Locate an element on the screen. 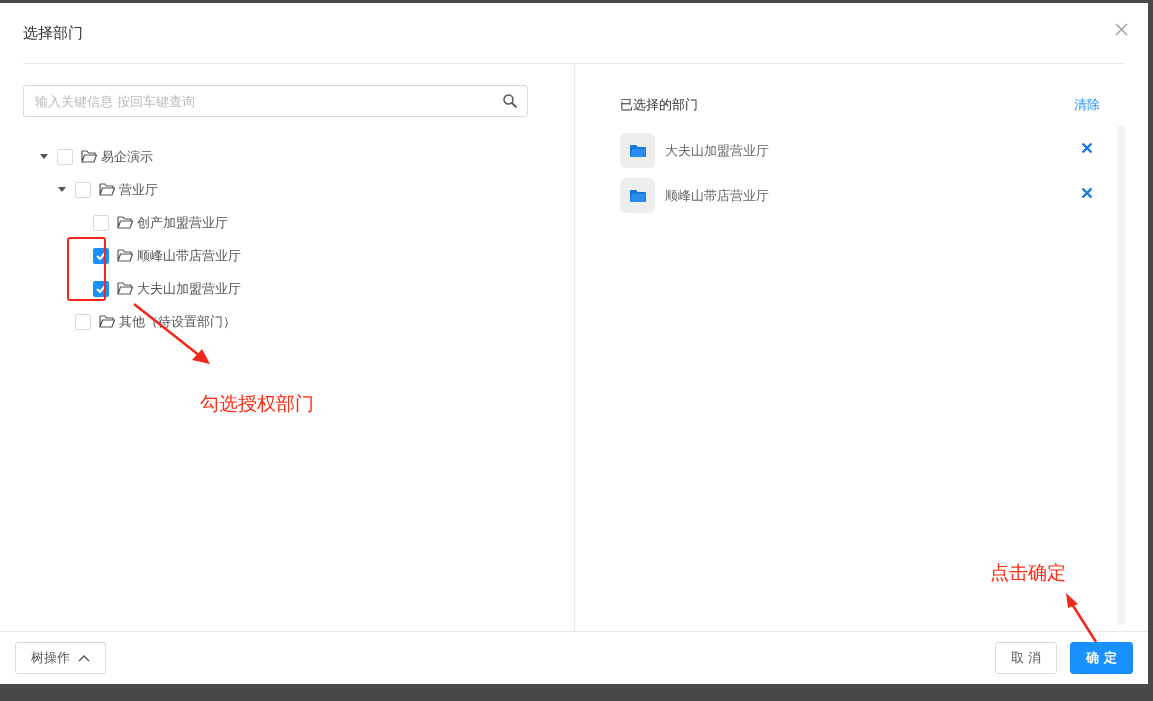 The image size is (1153, 701). annotation-text: 勾选授权部门 is located at coordinates (257, 403).